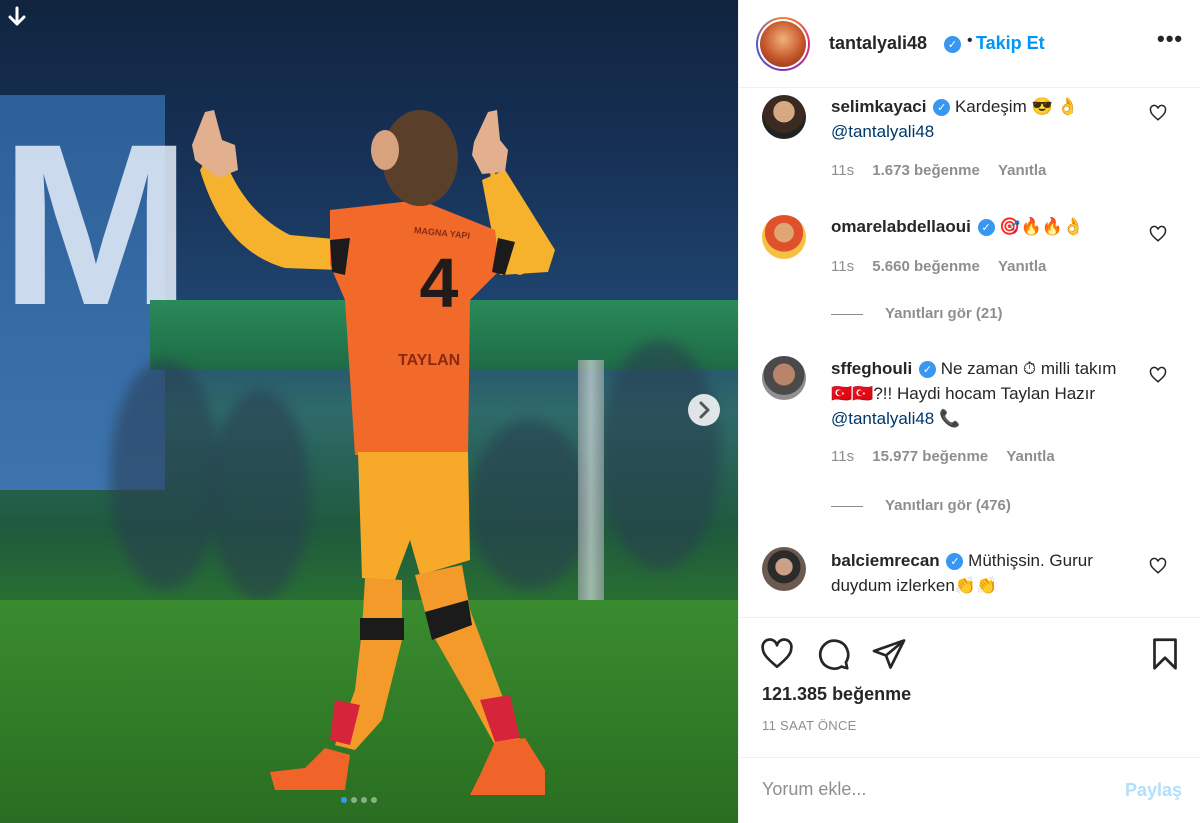 The image size is (1200, 823). What do you see at coordinates (1170, 39) in the screenshot?
I see `more-options-button: •••` at bounding box center [1170, 39].